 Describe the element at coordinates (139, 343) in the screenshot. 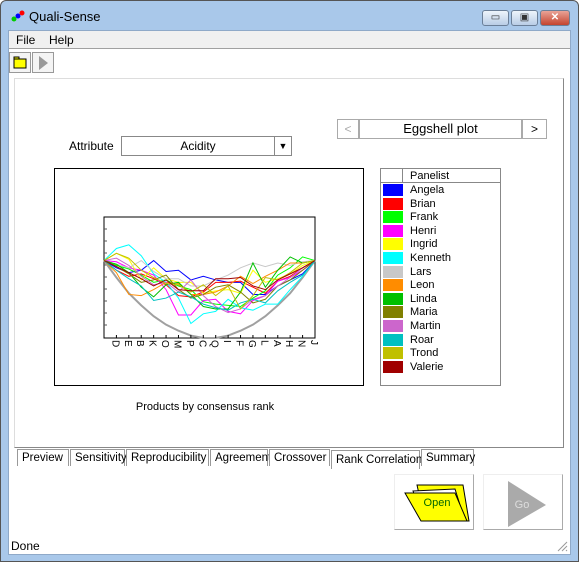

I see `x-tick-label: B` at that location.